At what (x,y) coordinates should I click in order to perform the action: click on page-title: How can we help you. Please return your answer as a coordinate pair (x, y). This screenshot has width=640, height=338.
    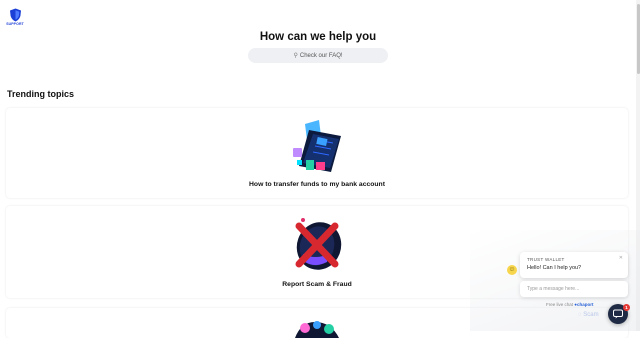
    Looking at the image, I should click on (318, 37).